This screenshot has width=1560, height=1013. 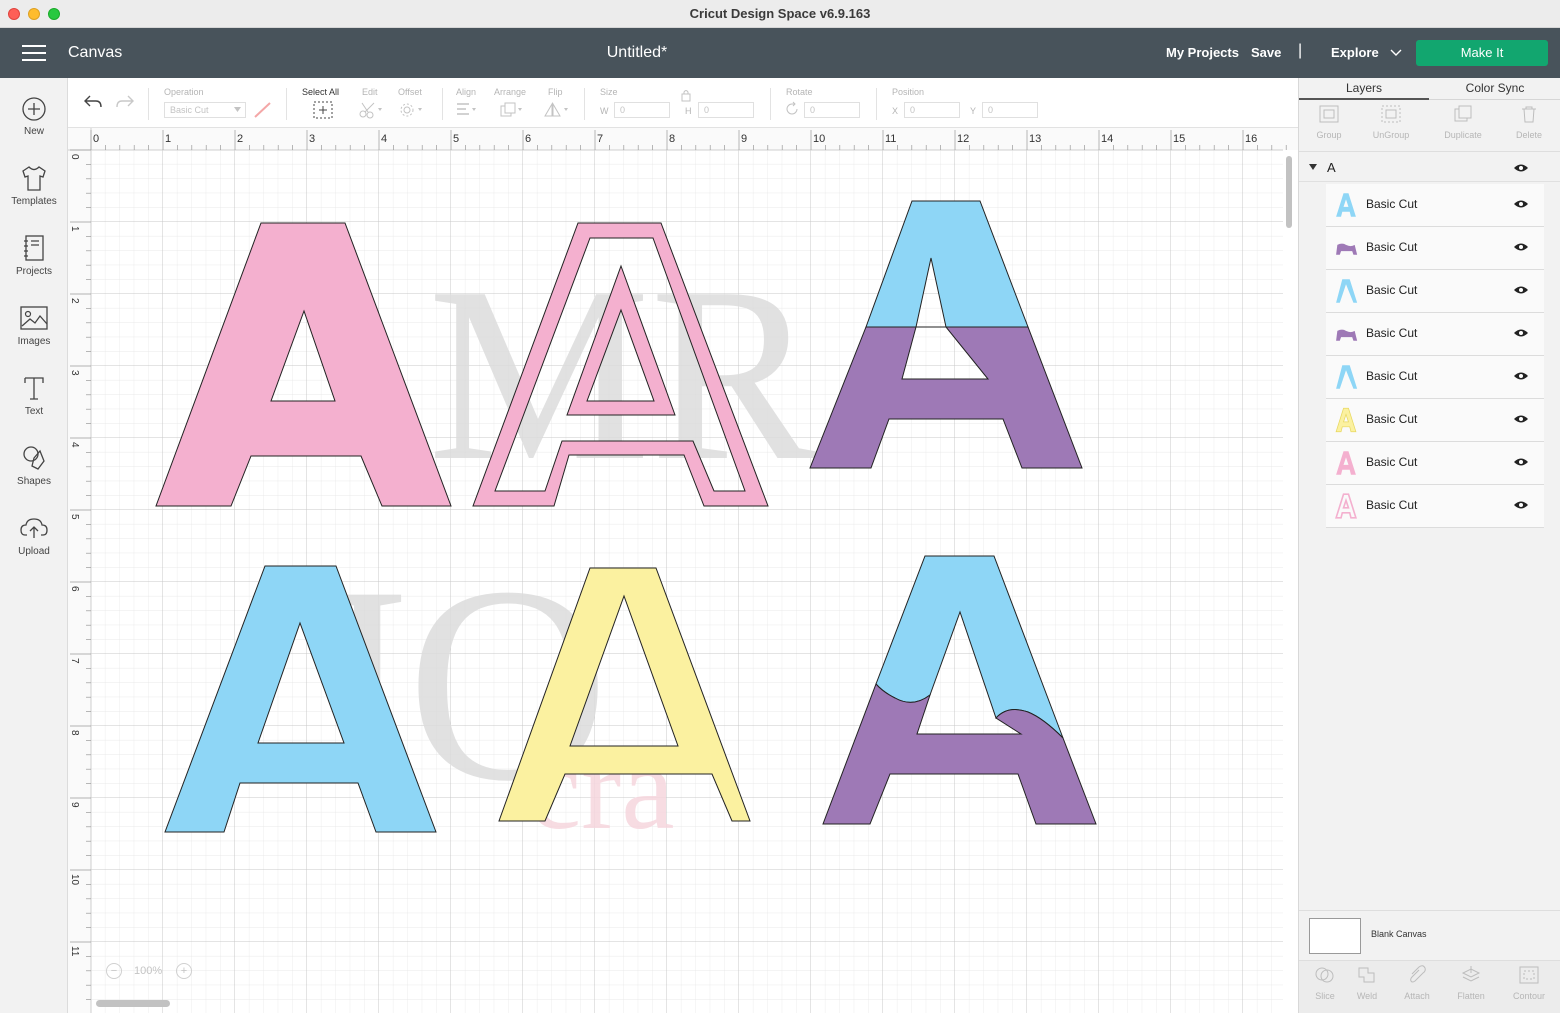 I want to click on contour-icon, so click(x=1529, y=975).